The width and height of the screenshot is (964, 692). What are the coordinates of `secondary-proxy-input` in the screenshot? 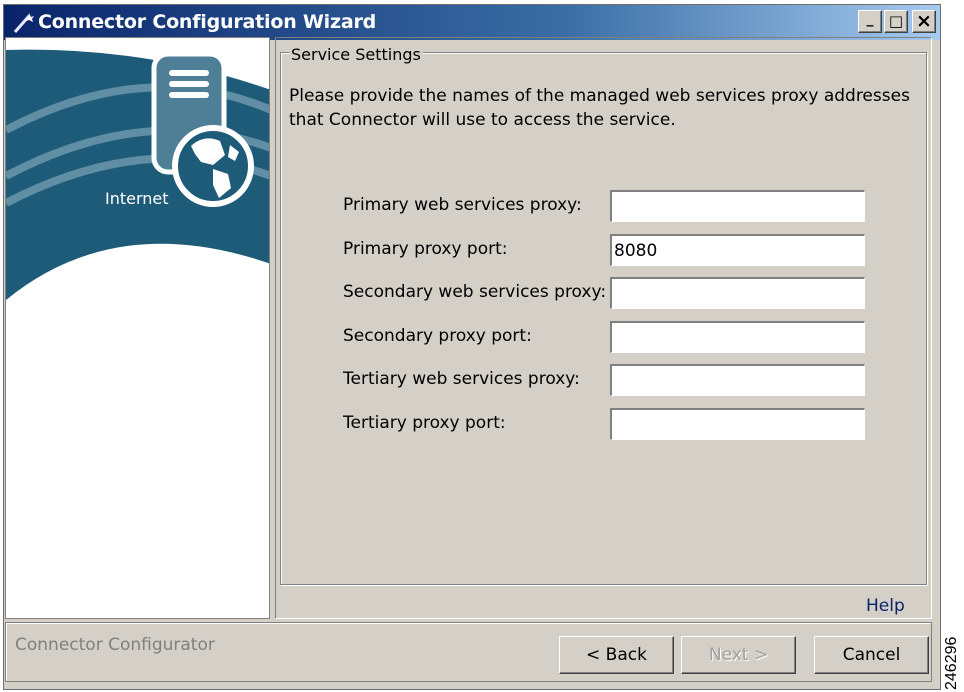 It's located at (737, 293).